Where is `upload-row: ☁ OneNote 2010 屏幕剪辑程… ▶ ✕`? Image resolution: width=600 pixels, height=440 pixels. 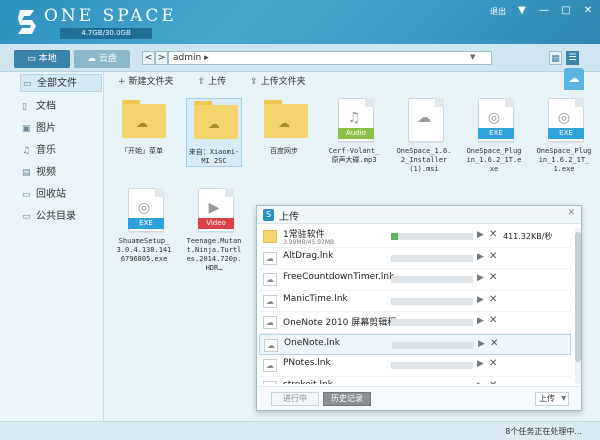 upload-row: ☁ OneNote 2010 屏幕剪辑程… ▶ ✕ is located at coordinates (415, 323).